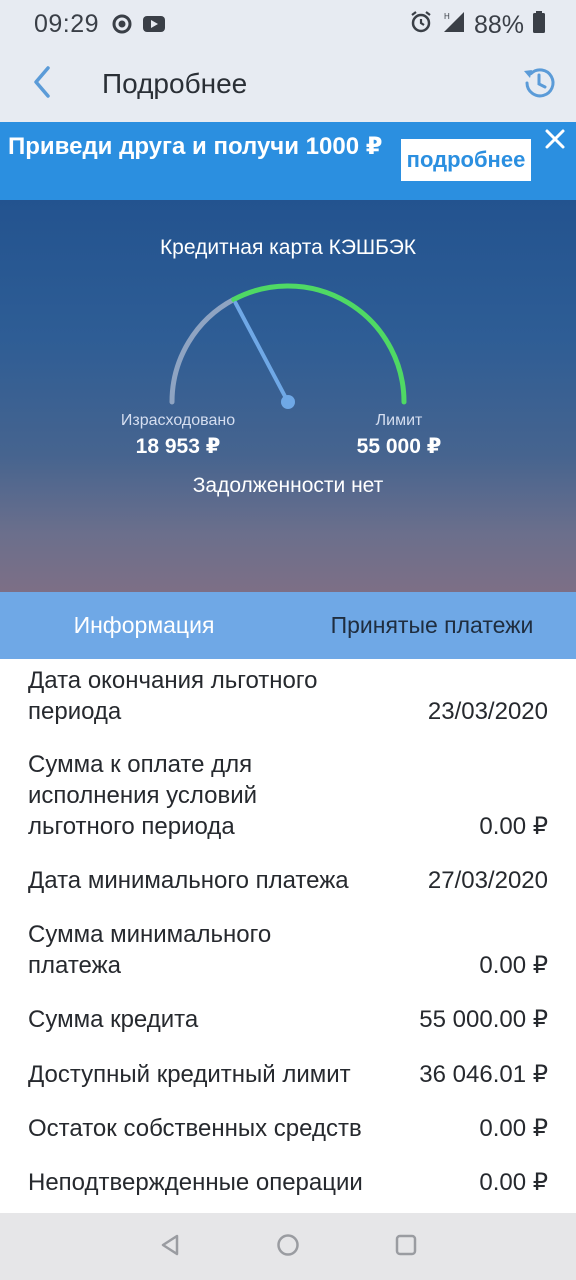 The width and height of the screenshot is (576, 1280). I want to click on promo-details-button: подробнее, so click(466, 160).